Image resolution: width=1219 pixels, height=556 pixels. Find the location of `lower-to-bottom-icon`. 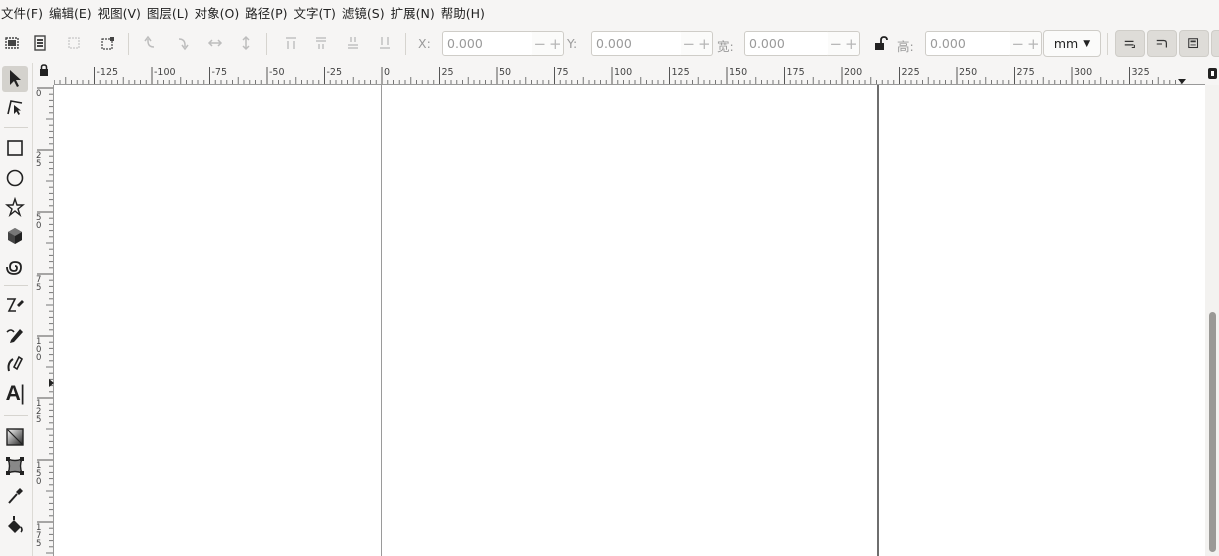

lower-to-bottom-icon is located at coordinates (385, 43).